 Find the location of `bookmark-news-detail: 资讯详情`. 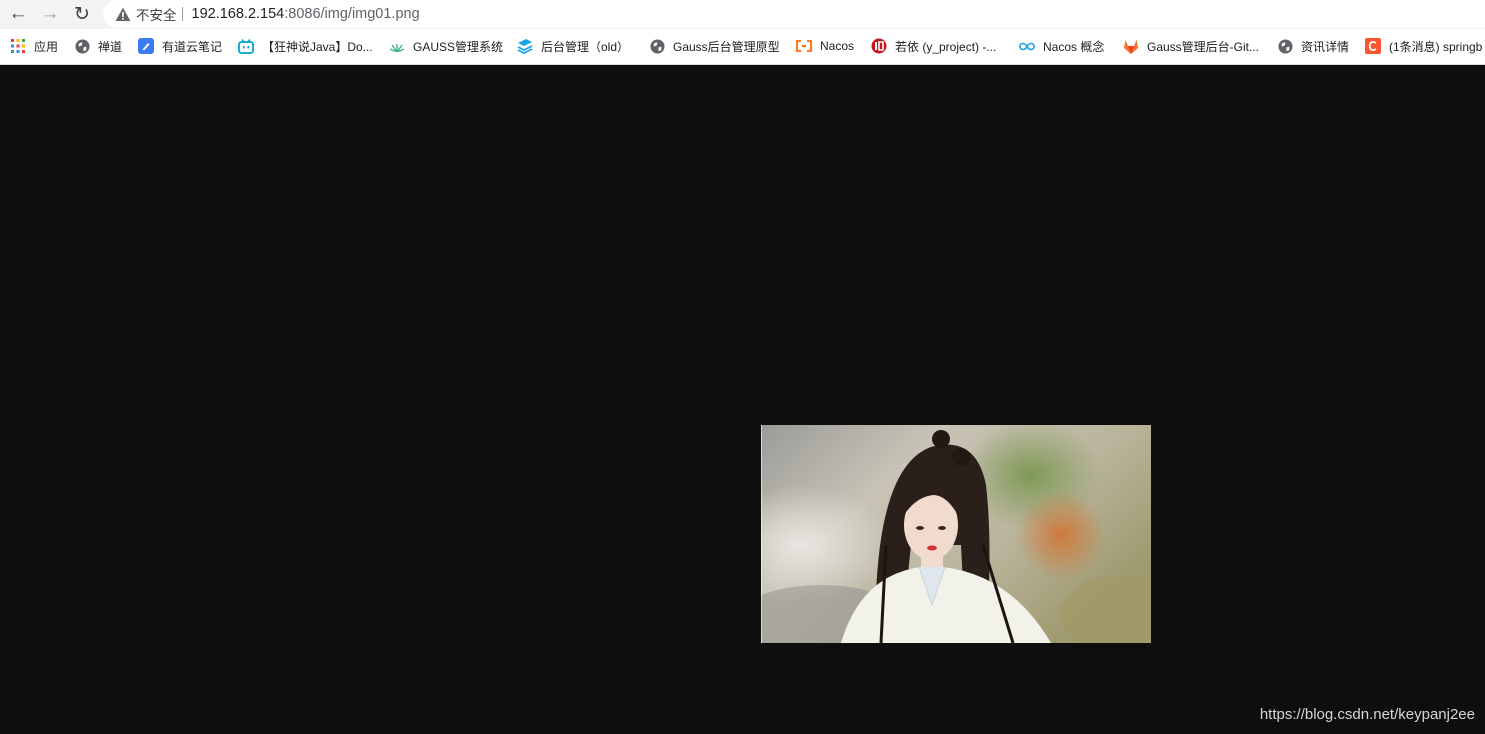

bookmark-news-detail: 资讯详情 is located at coordinates (1313, 46).